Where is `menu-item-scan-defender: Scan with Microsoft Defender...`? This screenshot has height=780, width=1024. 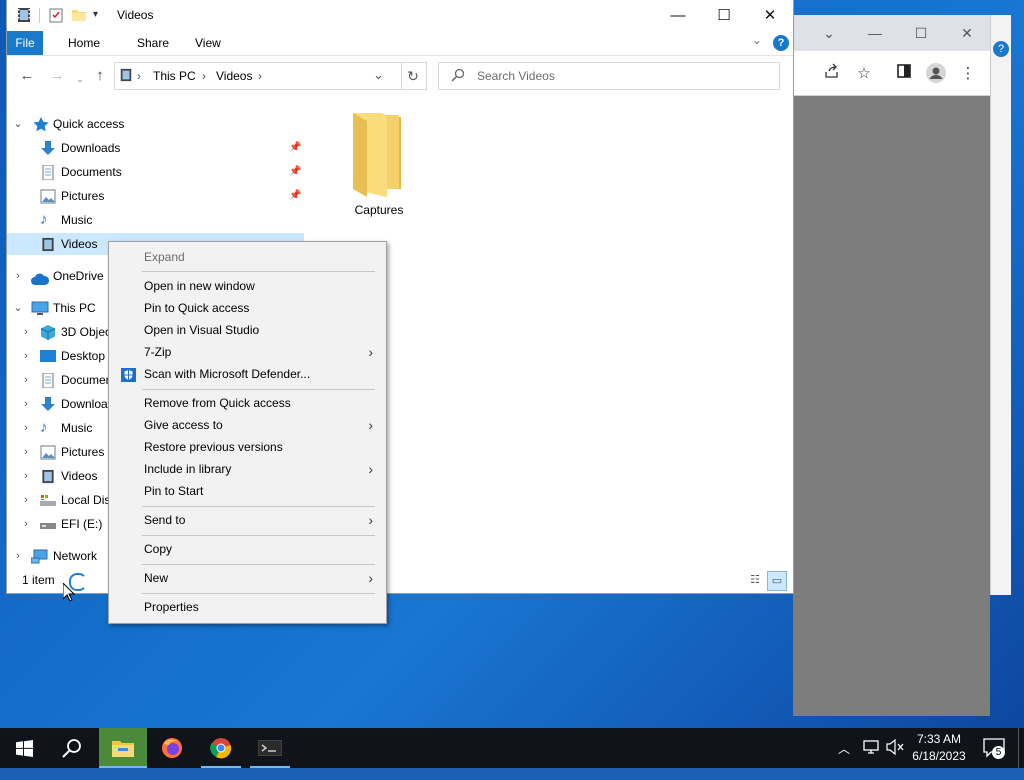 menu-item-scan-defender: Scan with Microsoft Defender... is located at coordinates (247, 374).